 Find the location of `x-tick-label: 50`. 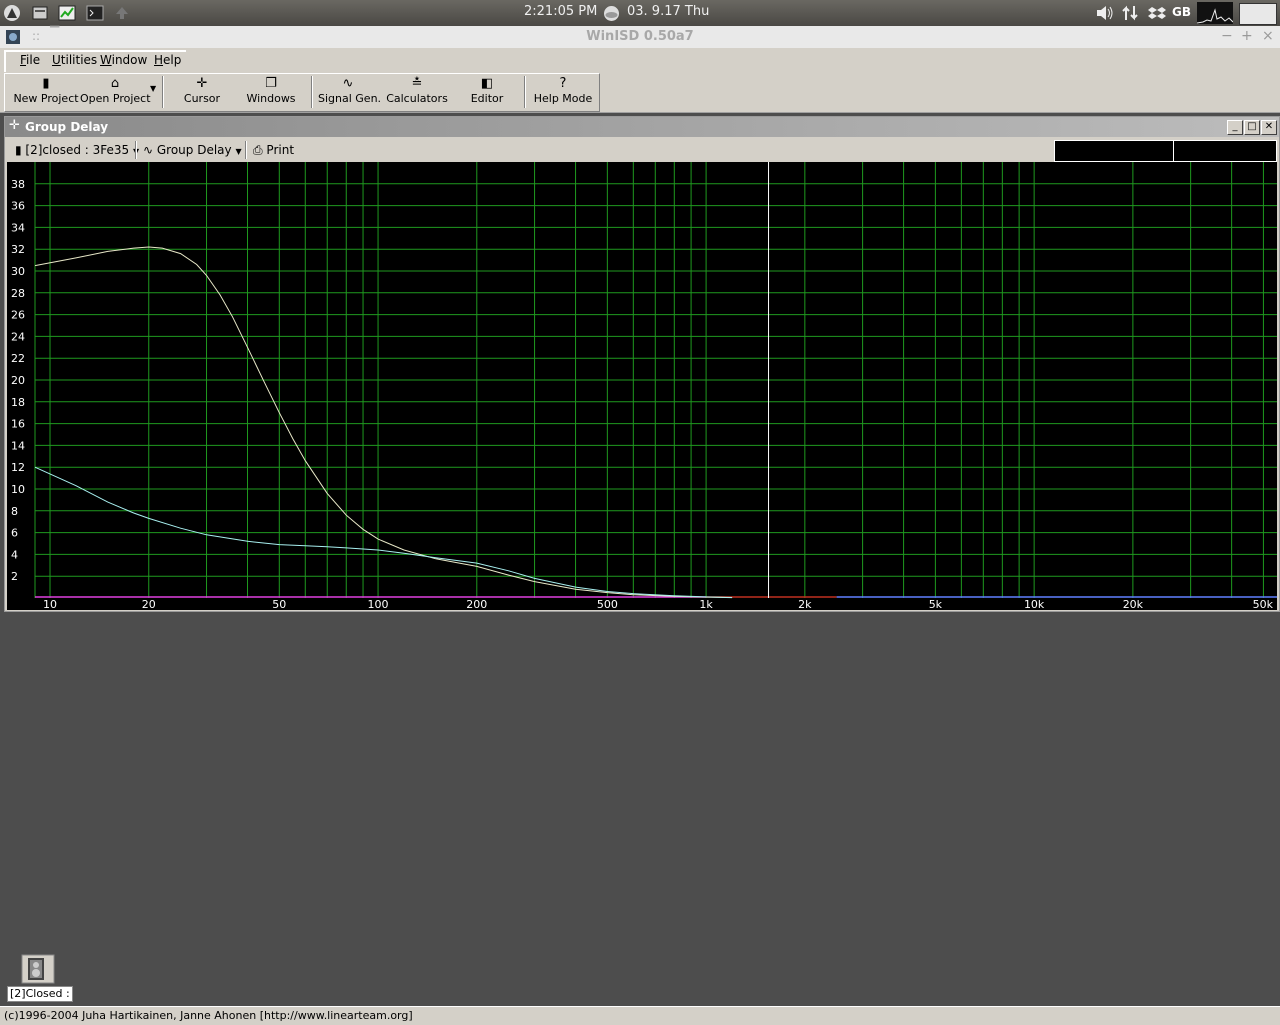

x-tick-label: 50 is located at coordinates (279, 604).